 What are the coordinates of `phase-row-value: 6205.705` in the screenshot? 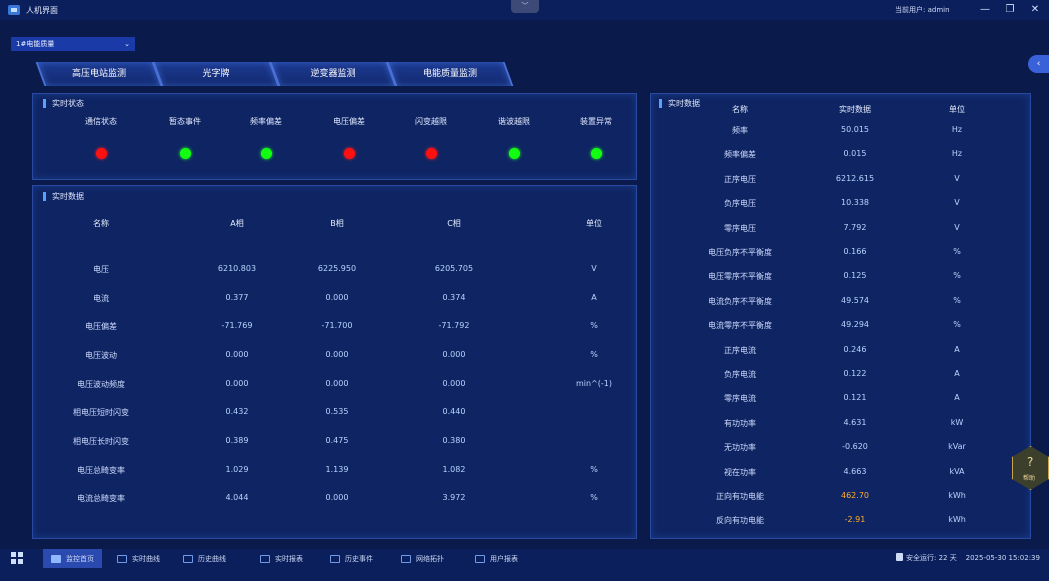 It's located at (454, 268).